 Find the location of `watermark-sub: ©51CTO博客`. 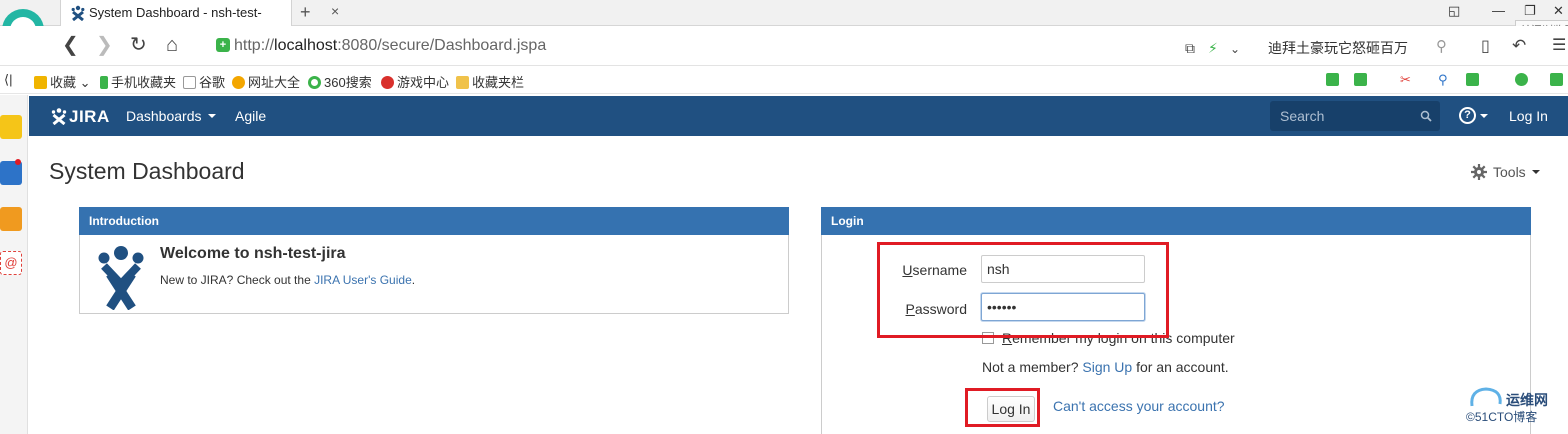

watermark-sub: ©51CTO博客 is located at coordinates (1502, 417).